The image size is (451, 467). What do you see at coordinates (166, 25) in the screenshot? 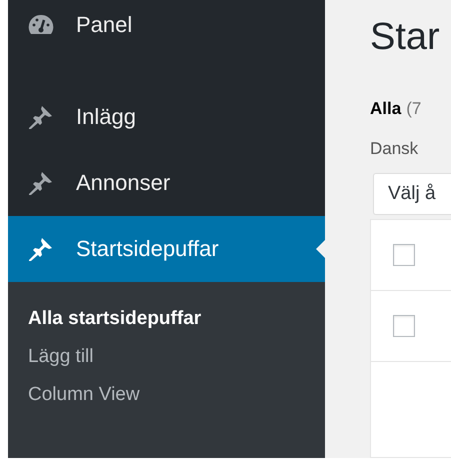
I see `menu-item: Panel` at bounding box center [166, 25].